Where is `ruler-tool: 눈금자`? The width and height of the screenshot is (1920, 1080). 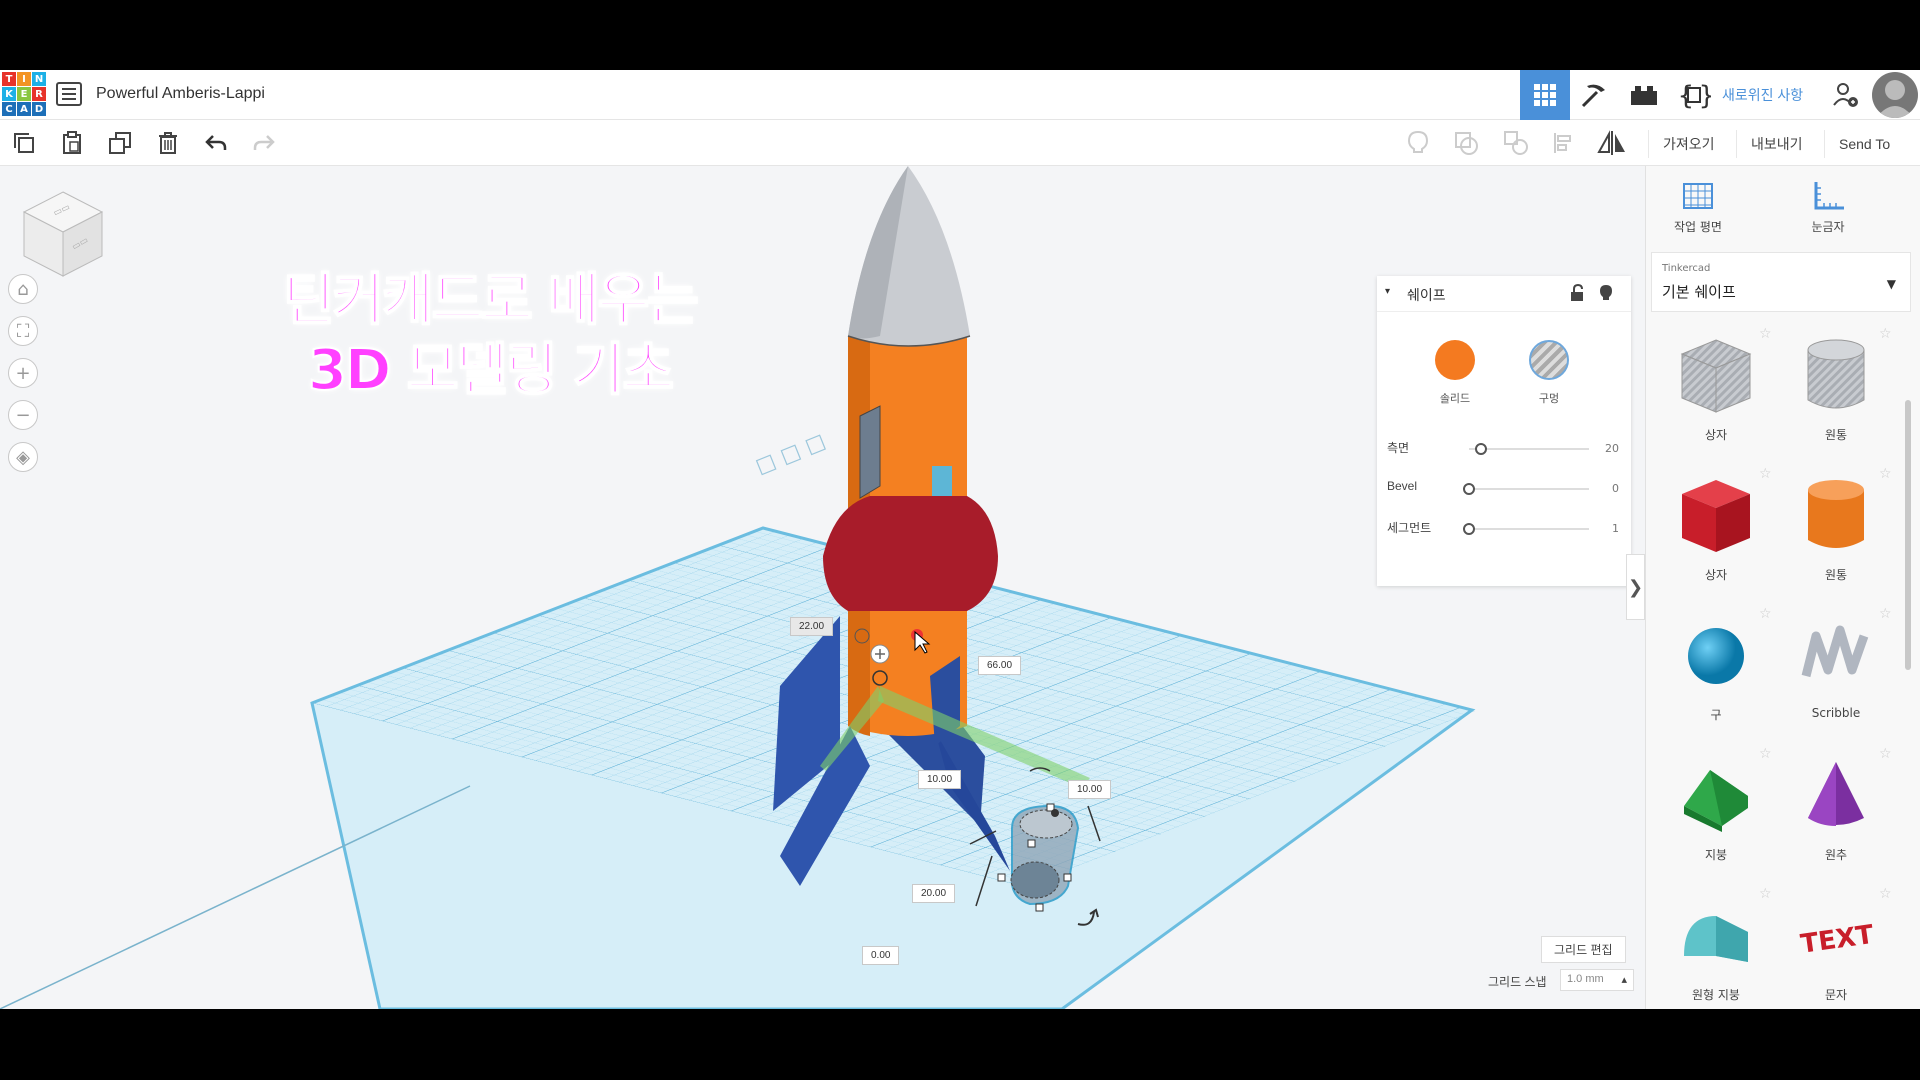 ruler-tool: 눈금자 is located at coordinates (1828, 207).